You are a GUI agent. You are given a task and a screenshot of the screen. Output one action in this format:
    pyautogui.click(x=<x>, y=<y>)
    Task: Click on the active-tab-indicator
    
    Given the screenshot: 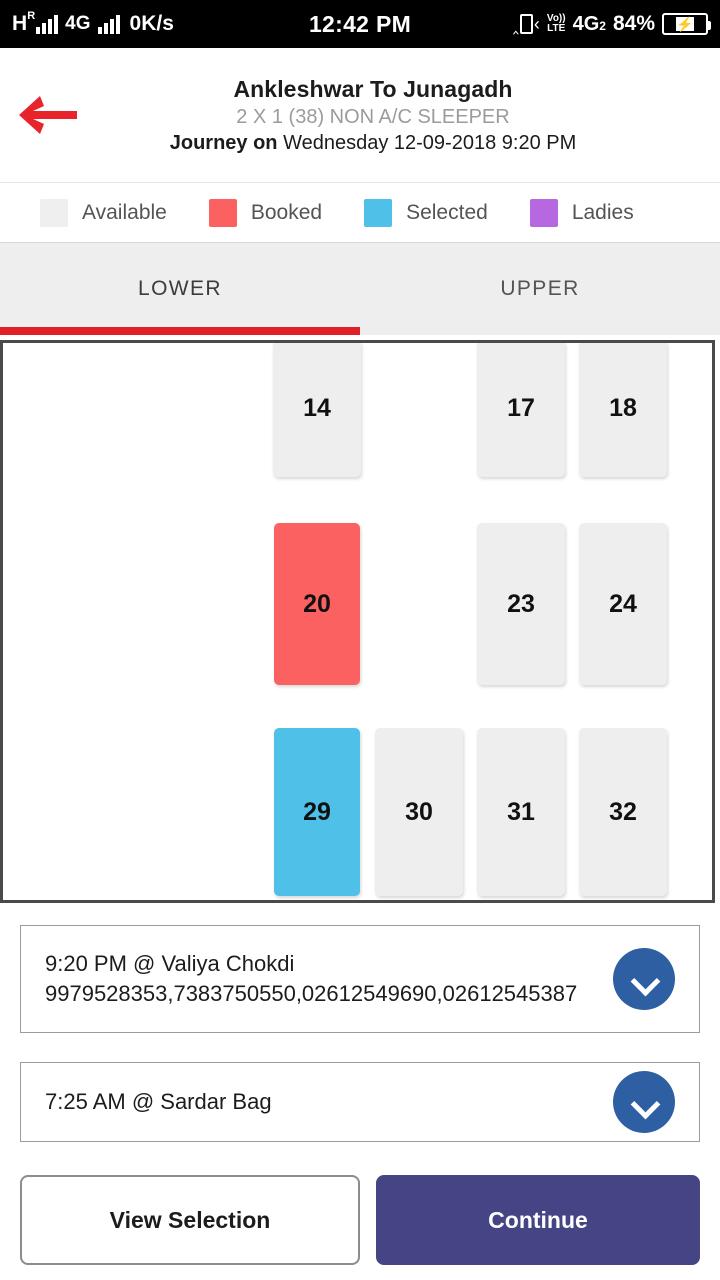 What is the action you would take?
    pyautogui.click(x=180, y=331)
    